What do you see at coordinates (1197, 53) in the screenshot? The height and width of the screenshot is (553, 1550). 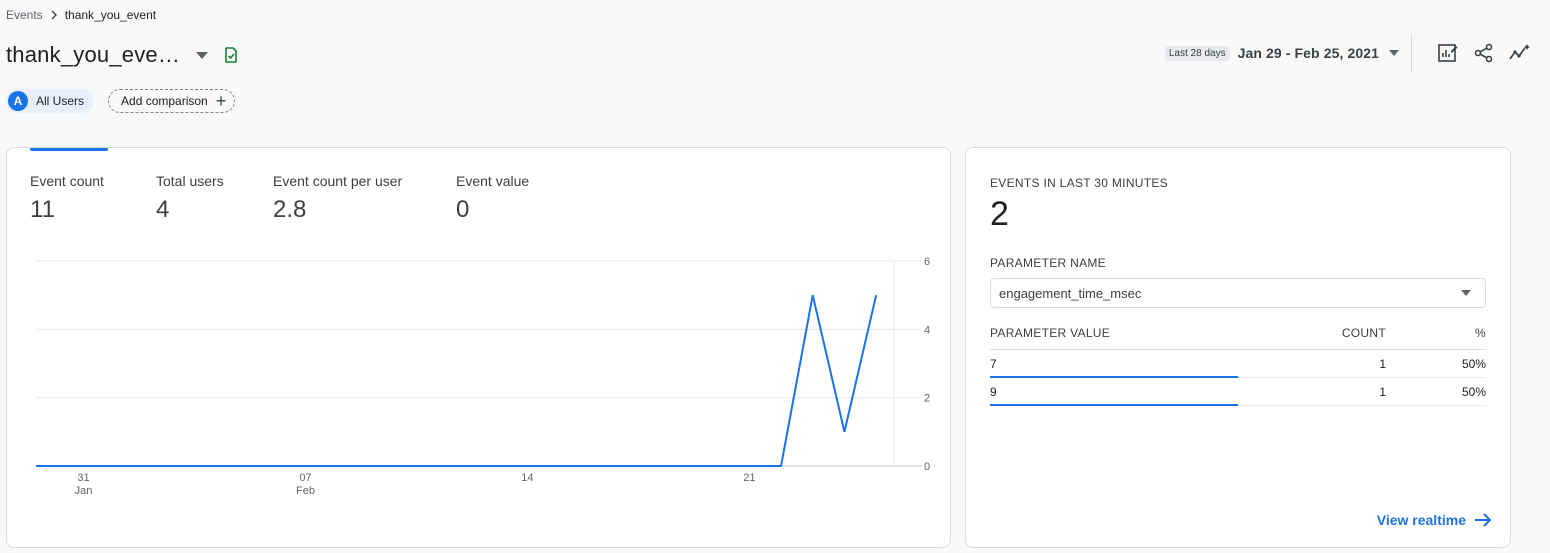 I see `date-range-tag: Last 28 days` at bounding box center [1197, 53].